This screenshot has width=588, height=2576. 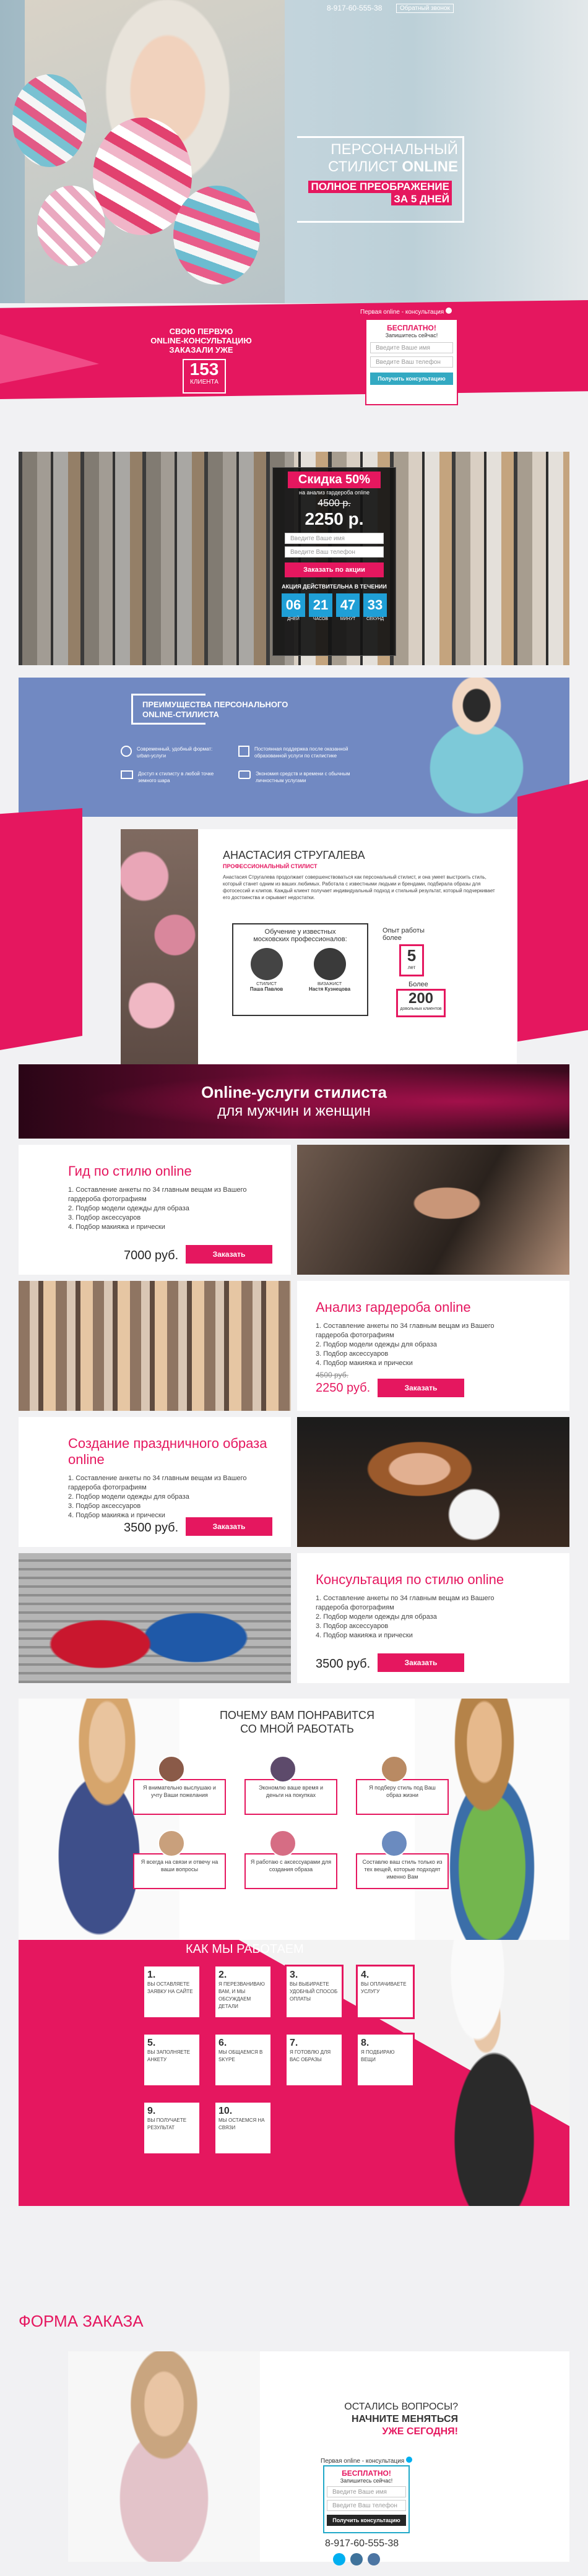 What do you see at coordinates (433, 1482) in the screenshot?
I see `service-photo` at bounding box center [433, 1482].